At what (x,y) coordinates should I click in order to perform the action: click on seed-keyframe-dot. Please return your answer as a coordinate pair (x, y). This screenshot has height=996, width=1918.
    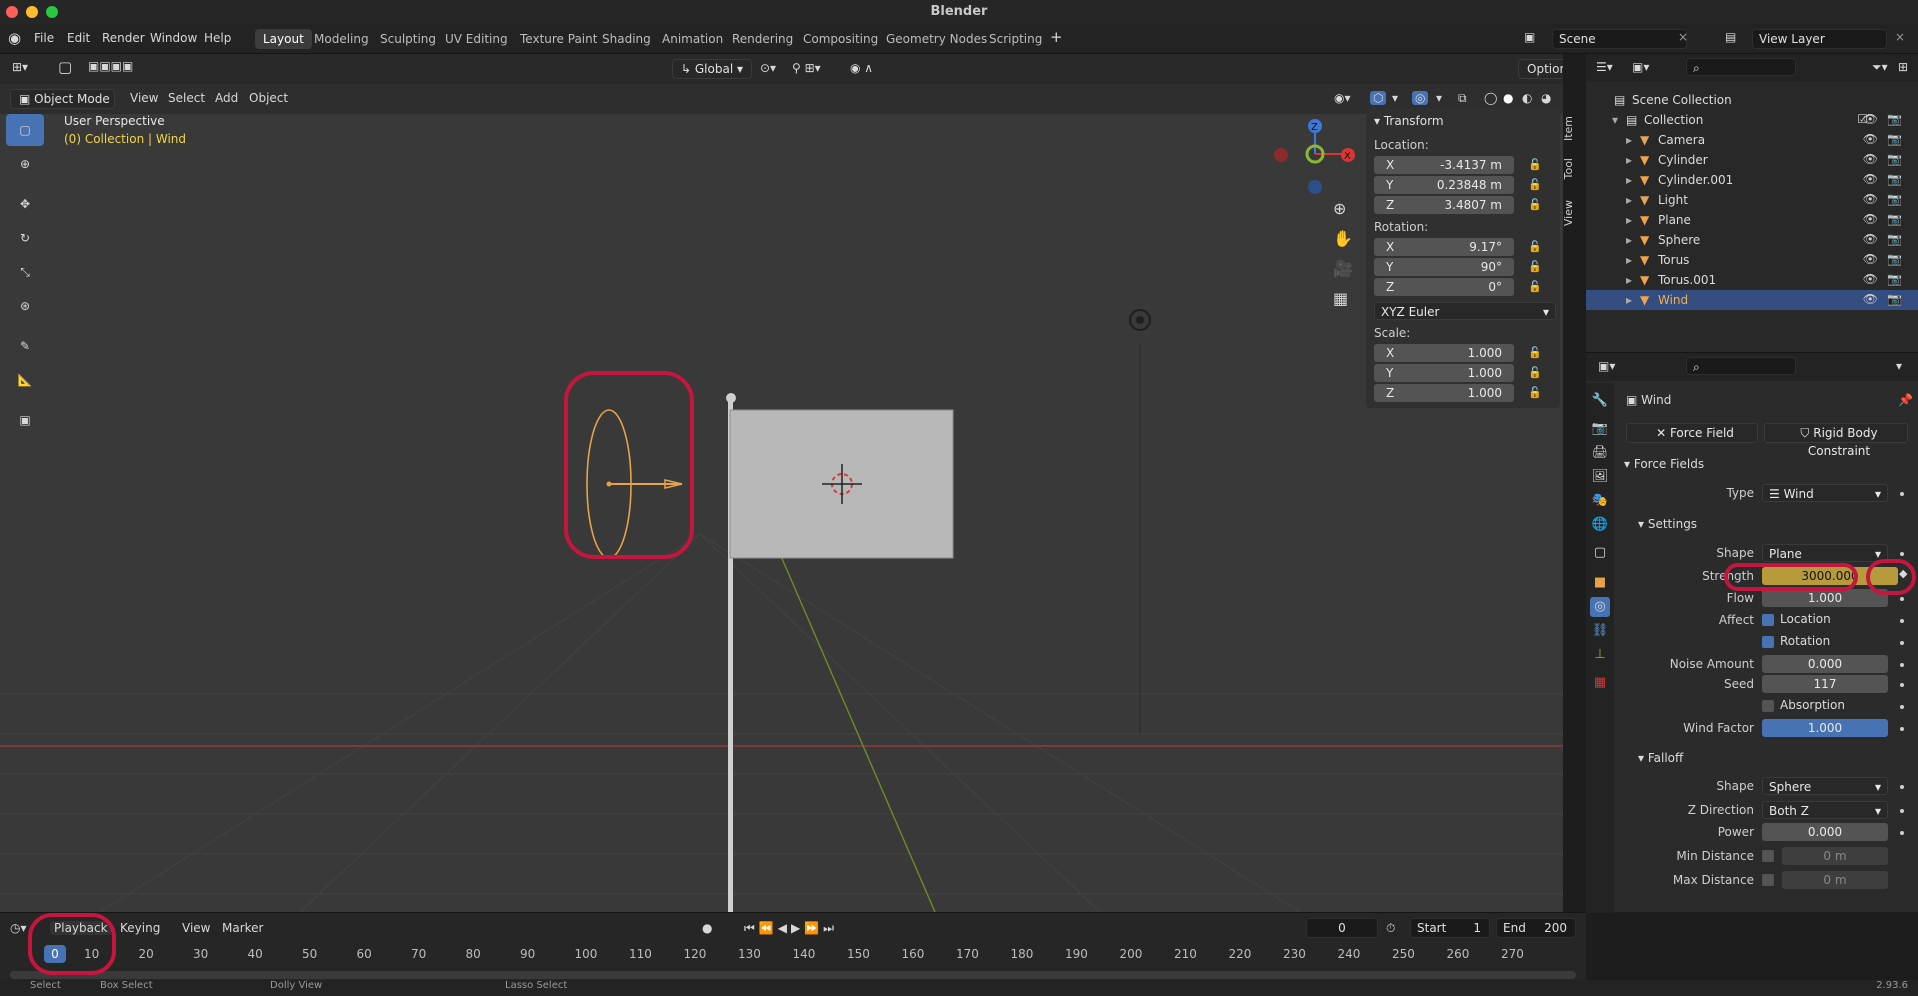
    Looking at the image, I should click on (1902, 685).